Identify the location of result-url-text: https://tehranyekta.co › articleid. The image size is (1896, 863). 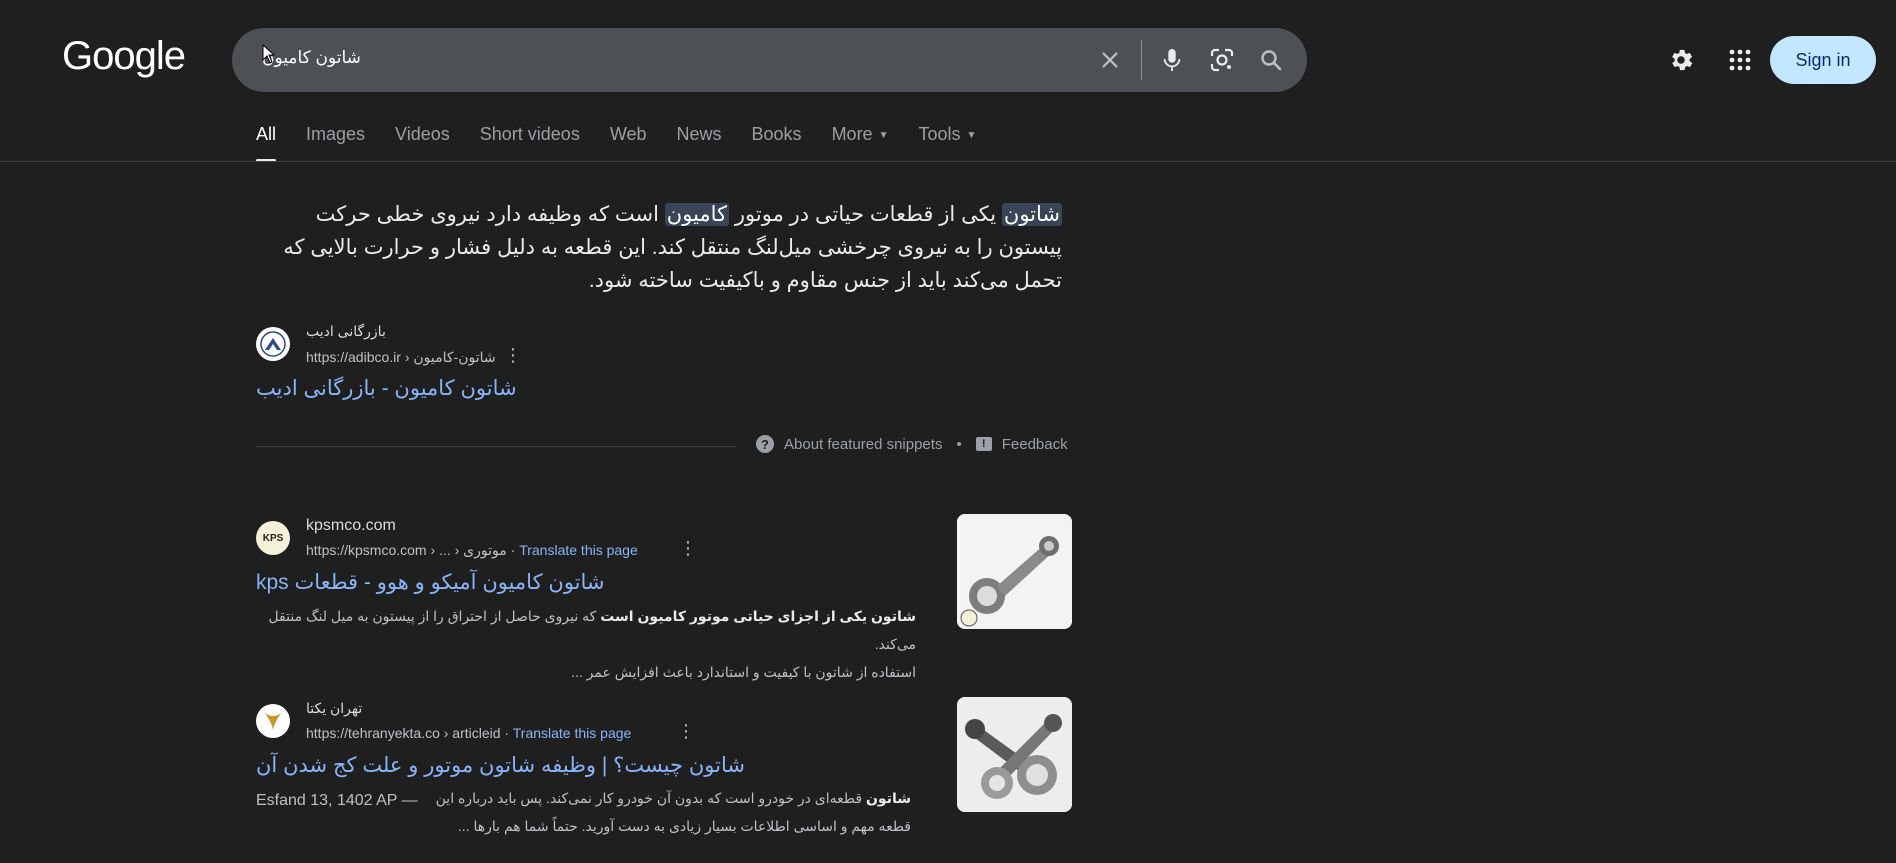
(403, 733).